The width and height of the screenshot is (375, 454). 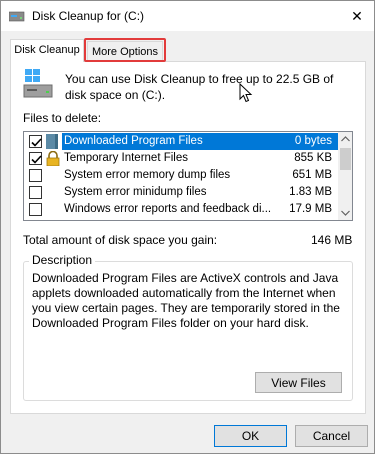 I want to click on file-size: 17.9 MB, so click(x=310, y=209).